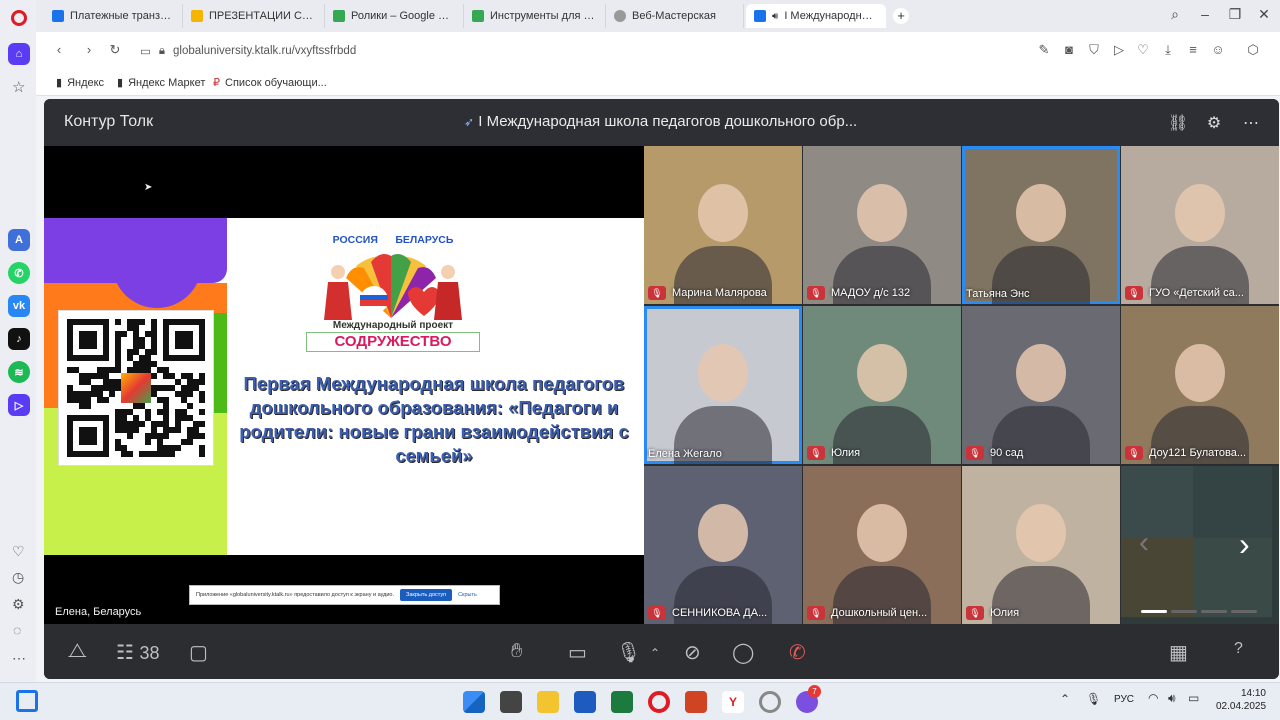  What do you see at coordinates (115, 50) in the screenshot?
I see `reload-icon: ↻` at bounding box center [115, 50].